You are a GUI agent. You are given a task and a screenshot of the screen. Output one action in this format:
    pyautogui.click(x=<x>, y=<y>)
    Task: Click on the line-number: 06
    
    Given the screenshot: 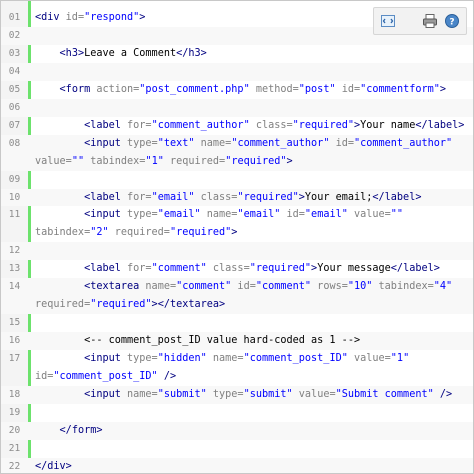 What is the action you would take?
    pyautogui.click(x=14, y=107)
    